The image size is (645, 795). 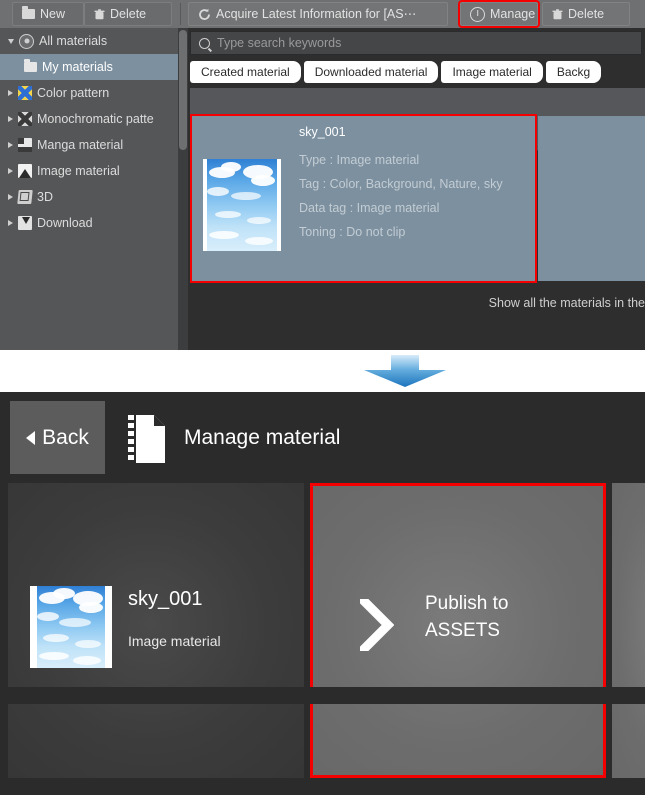 I want to click on tree-item-color-pattern: Color pattern, so click(x=89, y=93).